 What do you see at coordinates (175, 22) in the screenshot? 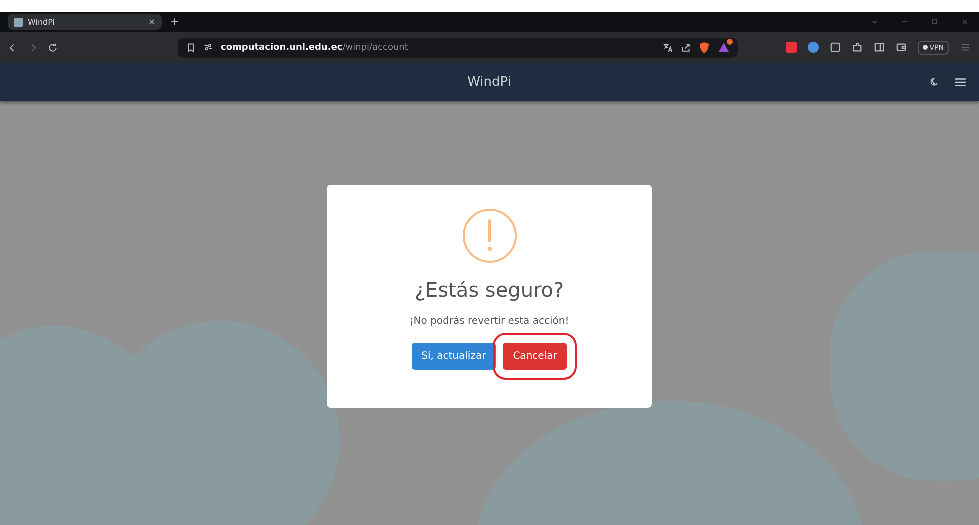
I see `plus-icon` at bounding box center [175, 22].